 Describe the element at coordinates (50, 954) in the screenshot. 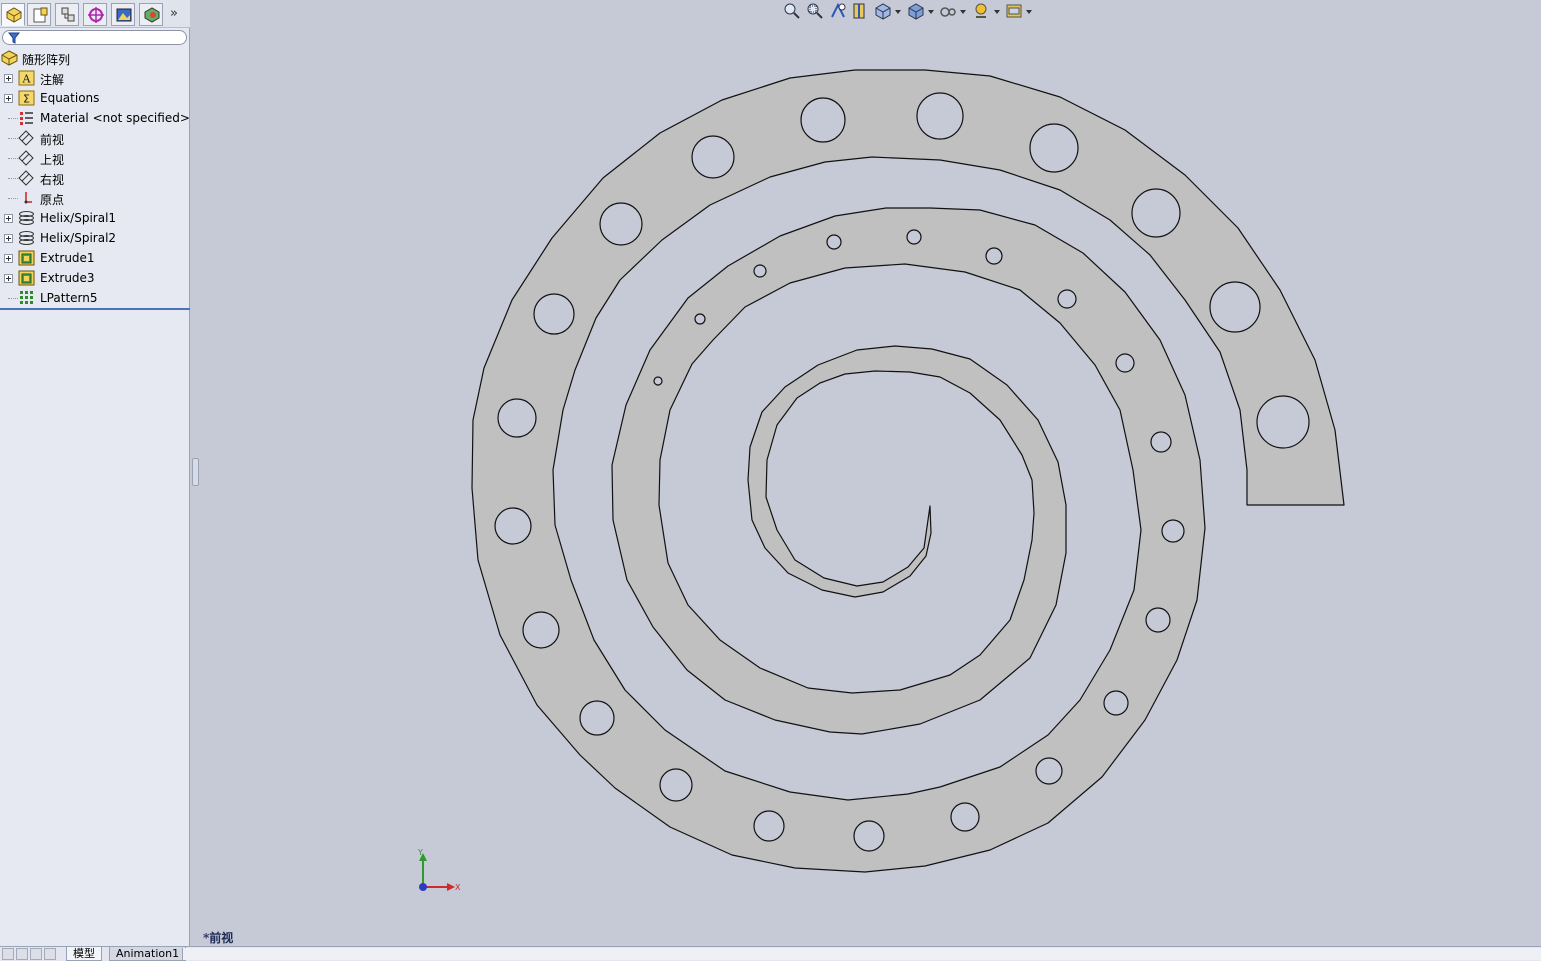

I see `last-tab-button` at that location.